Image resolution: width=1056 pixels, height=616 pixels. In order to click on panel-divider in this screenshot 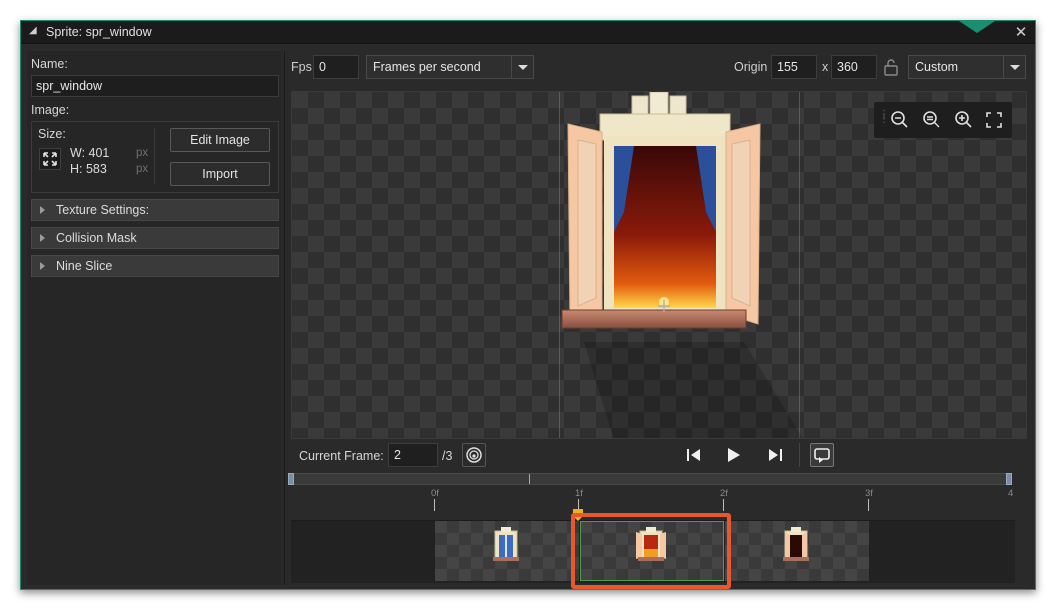, I will do `click(284, 318)`.